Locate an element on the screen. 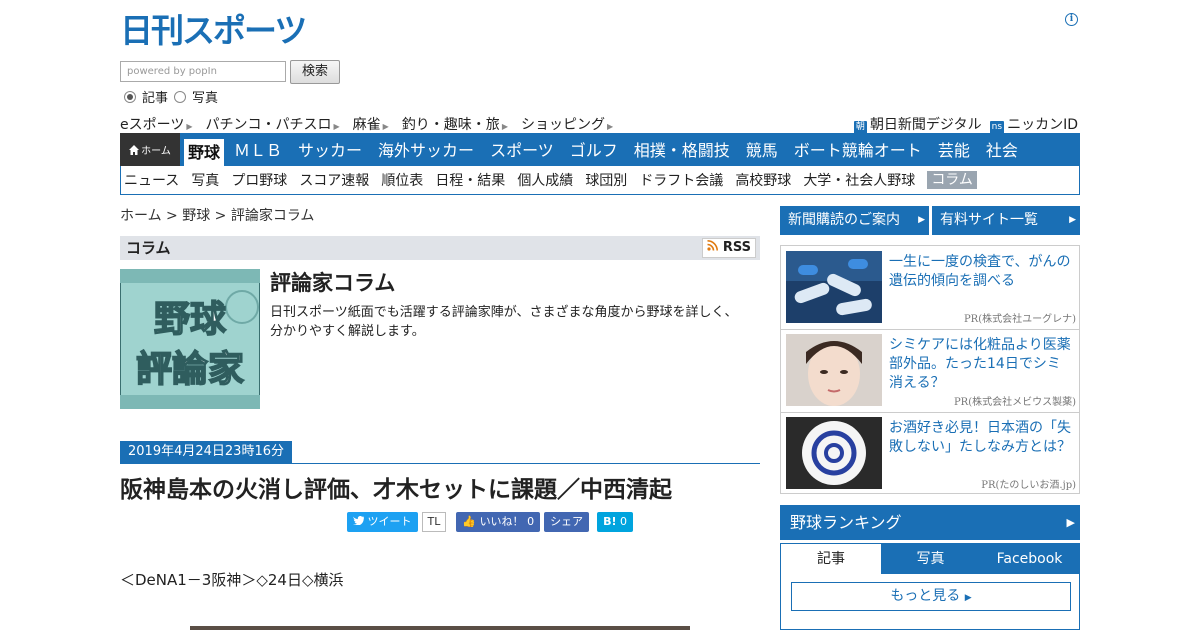 This screenshot has height=630, width=1200. radio-photo-label: 写真 is located at coordinates (205, 98).